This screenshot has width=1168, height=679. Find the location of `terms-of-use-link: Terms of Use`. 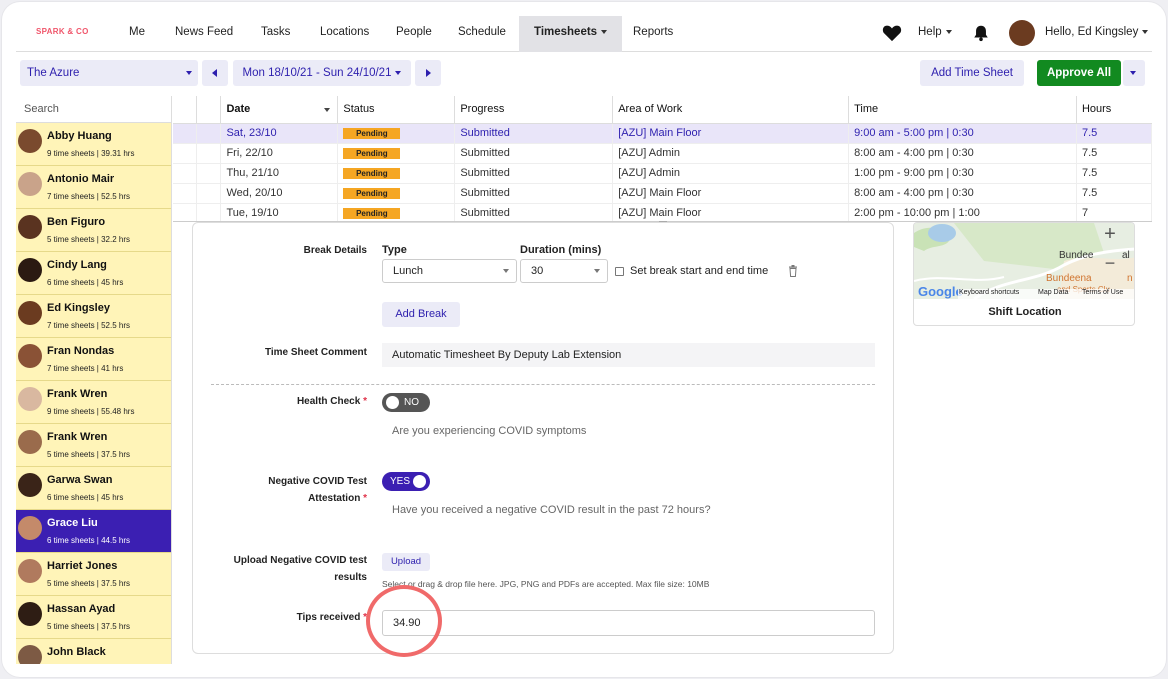

terms-of-use-link: Terms of Use is located at coordinates (1102, 292).